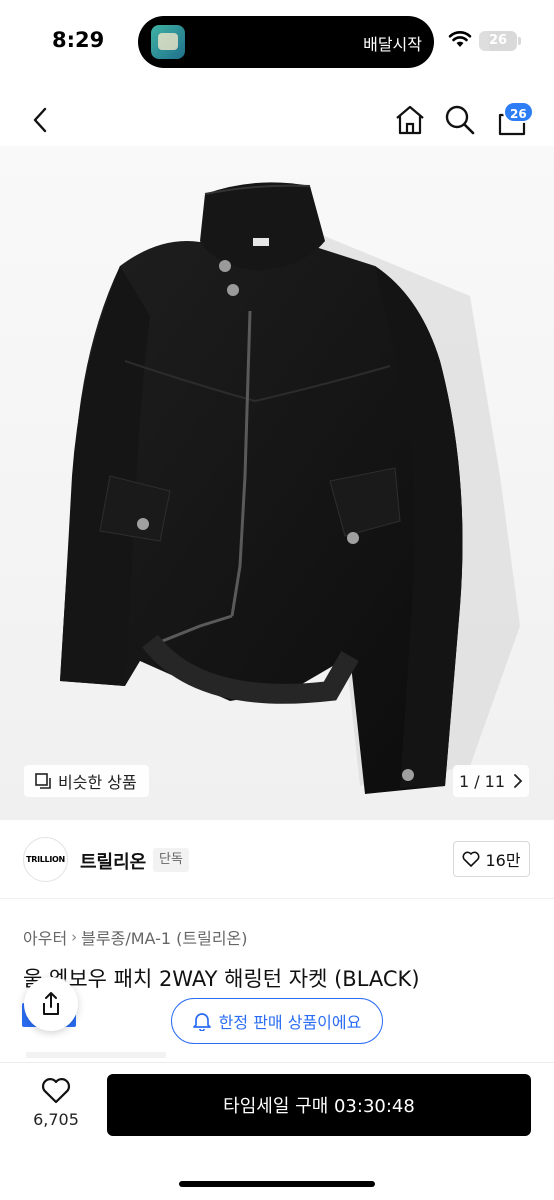  What do you see at coordinates (482, 781) in the screenshot?
I see `page-counter-text: 1 / 11` at bounding box center [482, 781].